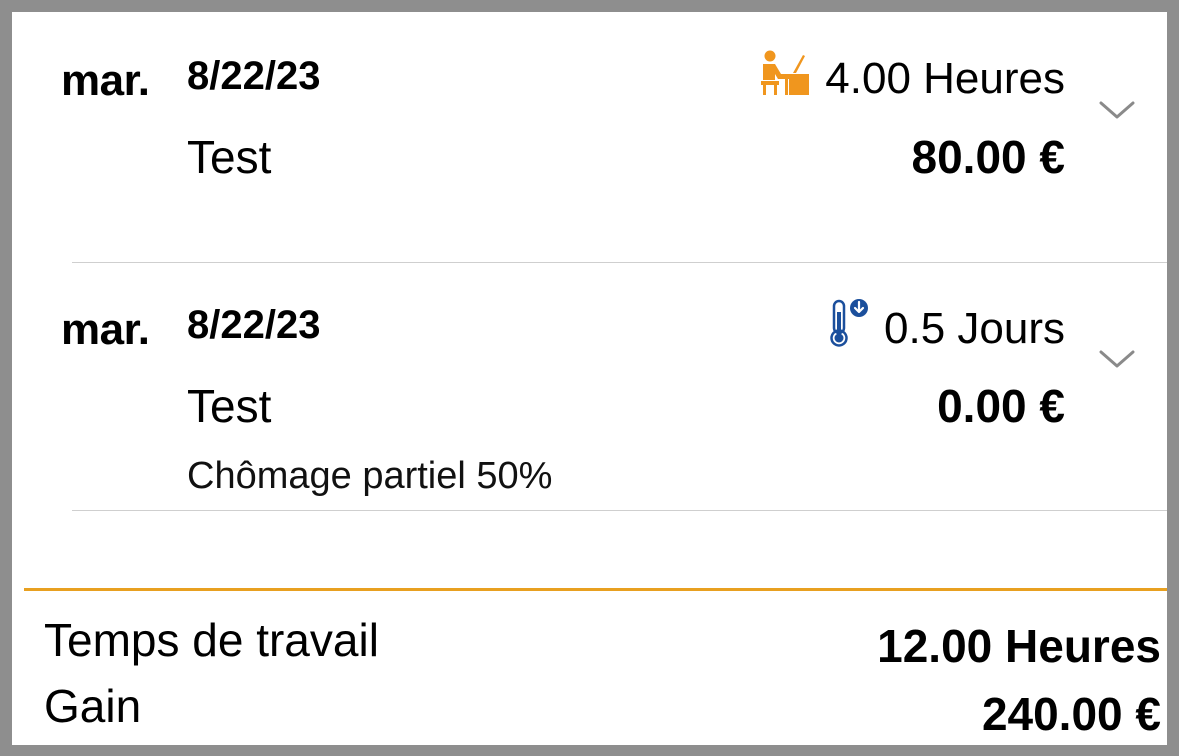 This screenshot has height=756, width=1179. I want to click on thermometer-sick-icon, so click(848, 328).